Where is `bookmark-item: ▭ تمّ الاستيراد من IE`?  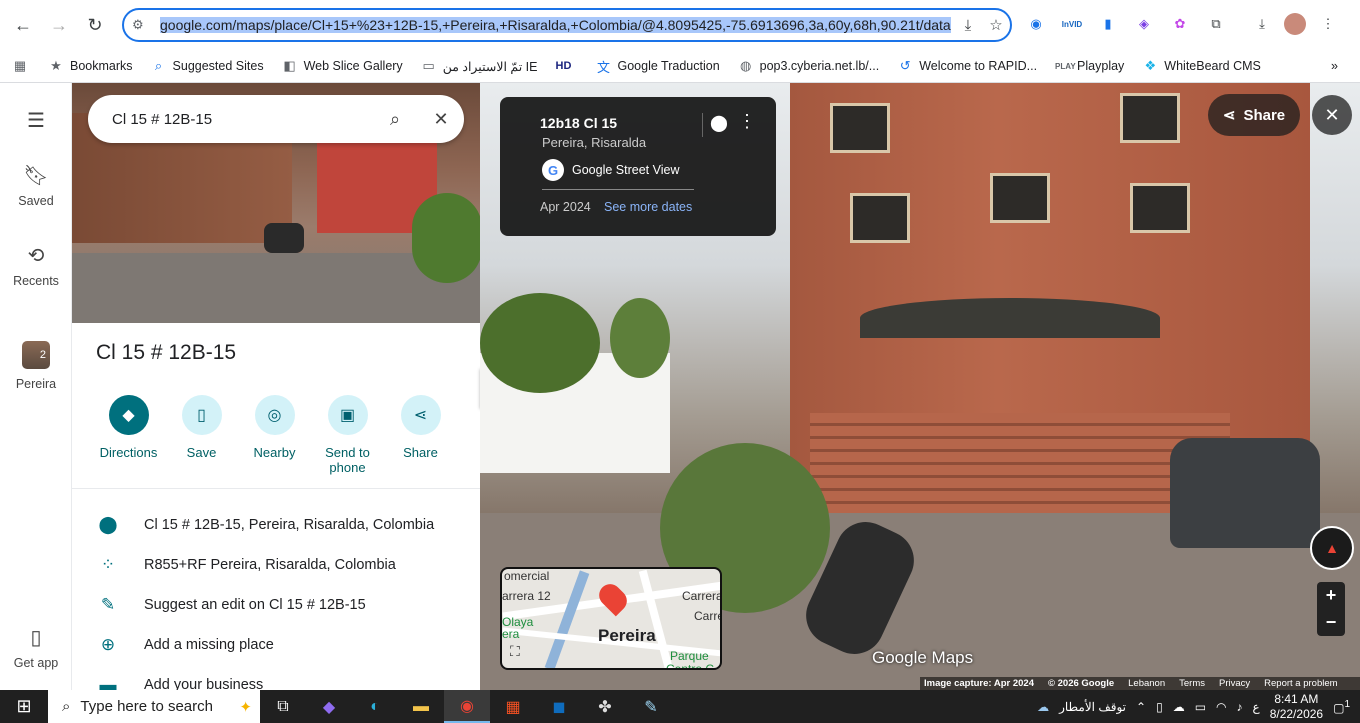
bookmark-item: ▭ تمّ الاستيراد من IE is located at coordinates (479, 66).